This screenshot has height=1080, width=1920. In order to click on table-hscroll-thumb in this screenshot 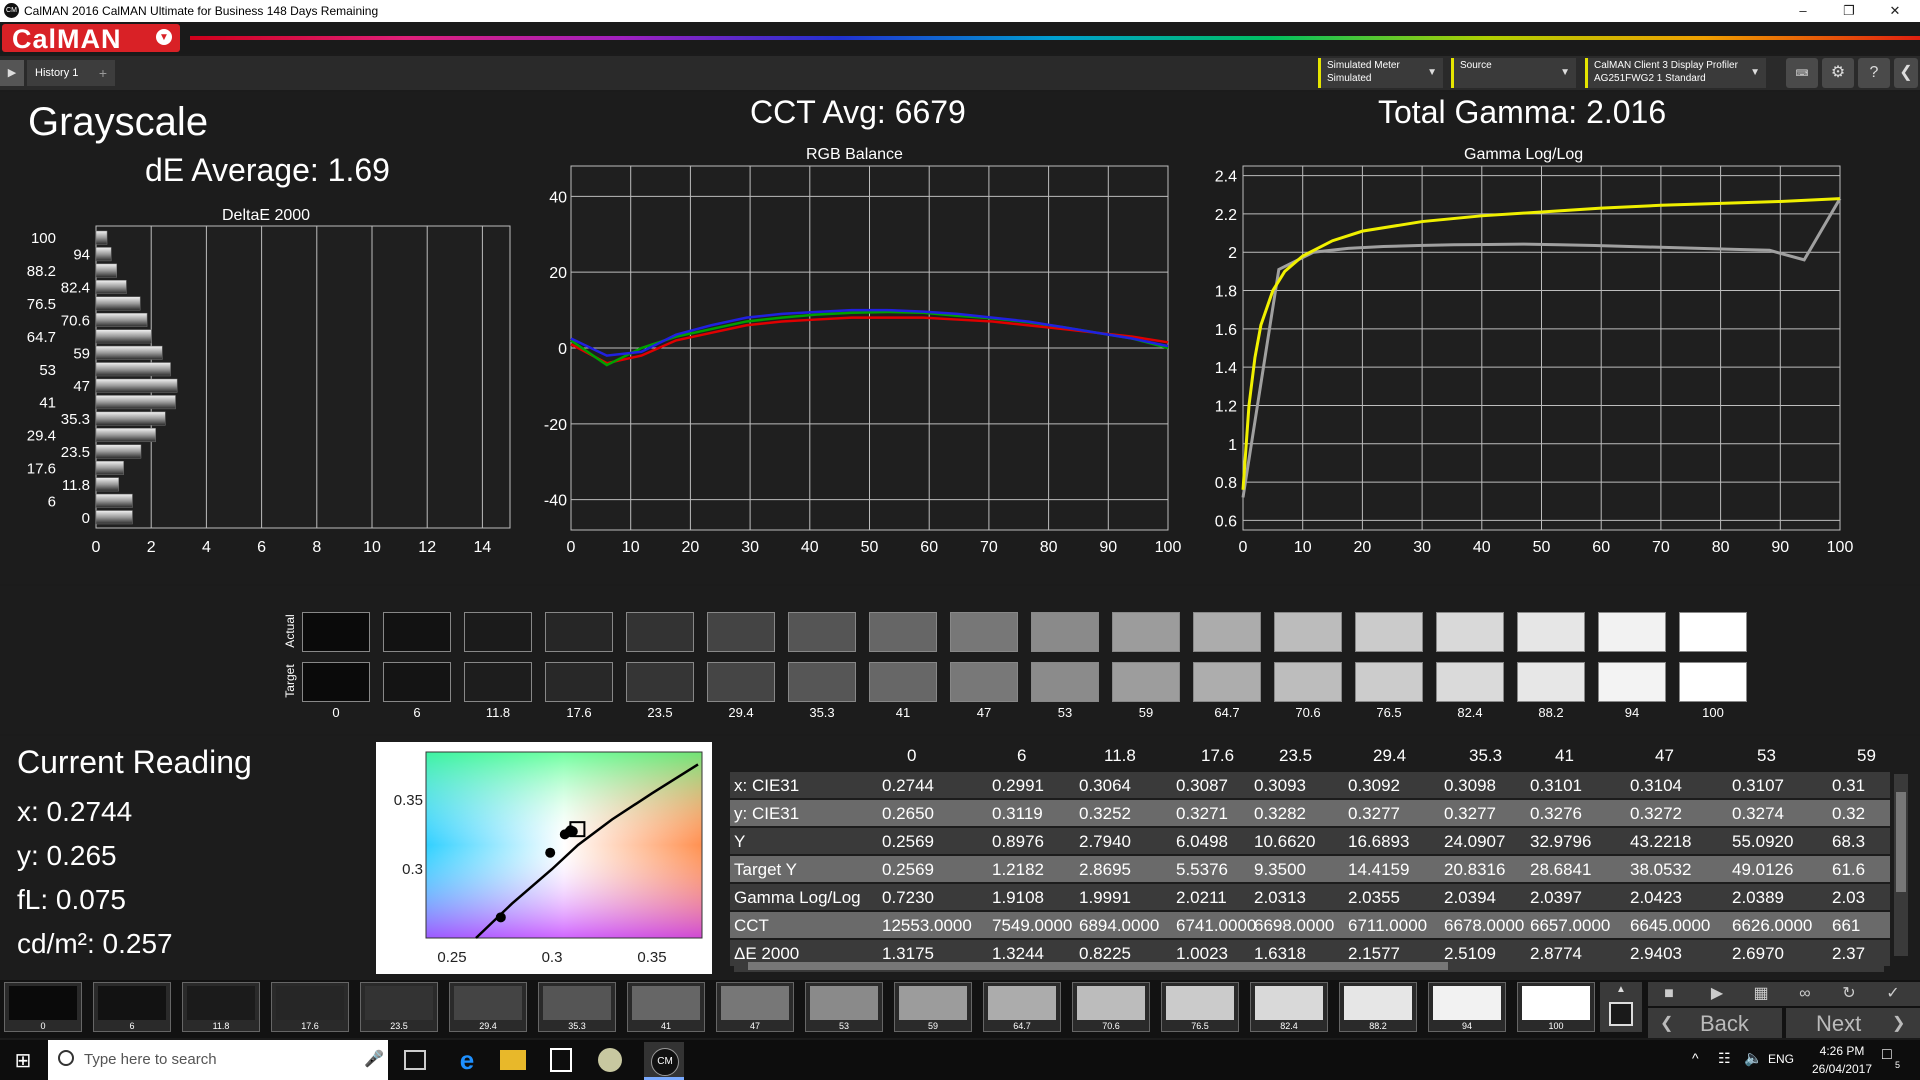, I will do `click(1098, 966)`.